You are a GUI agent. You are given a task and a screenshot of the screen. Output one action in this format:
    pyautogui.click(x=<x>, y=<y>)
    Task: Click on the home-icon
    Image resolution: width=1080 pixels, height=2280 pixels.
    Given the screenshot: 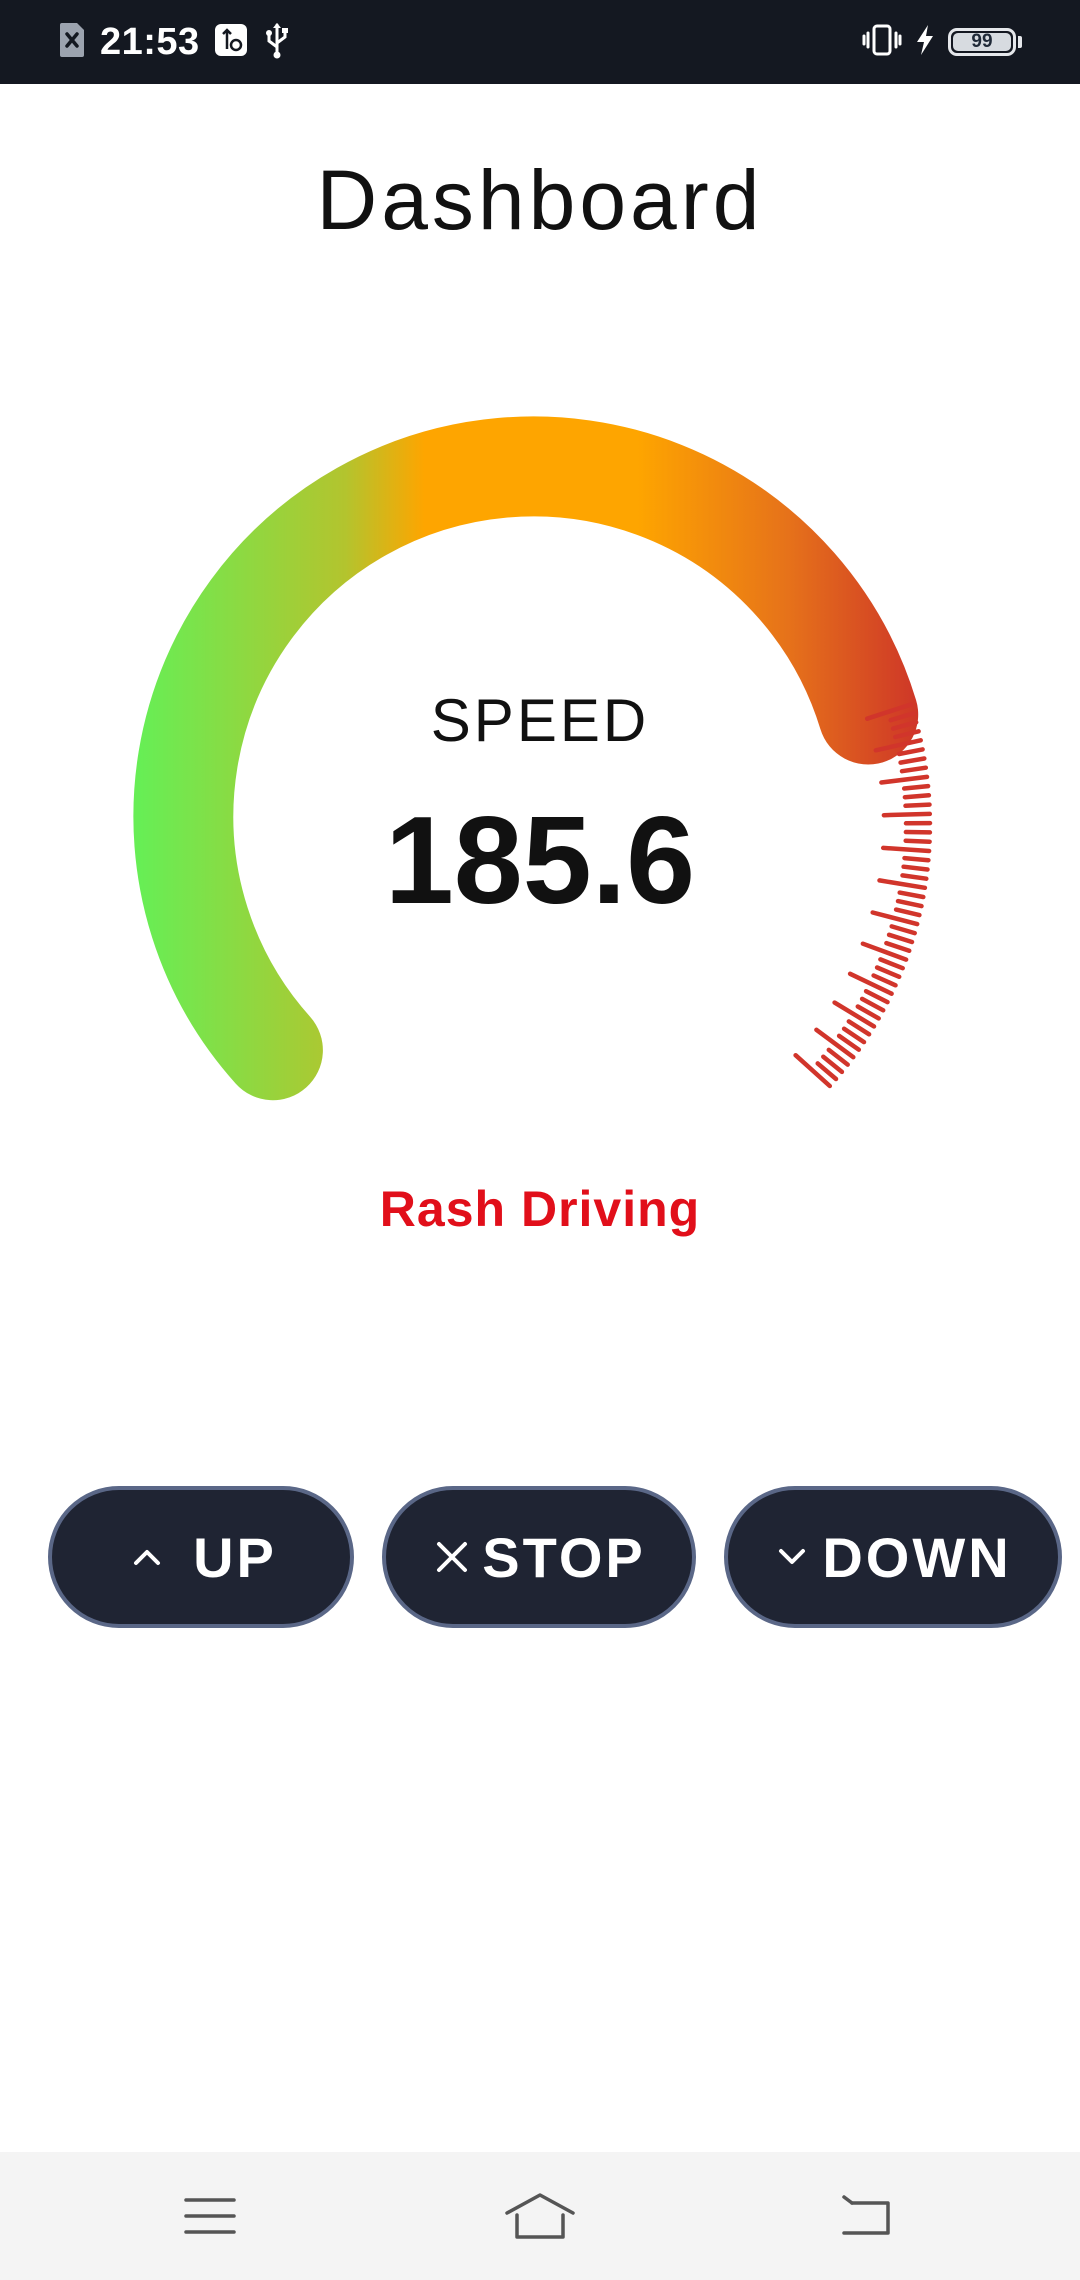 What is the action you would take?
    pyautogui.click(x=540, y=2216)
    